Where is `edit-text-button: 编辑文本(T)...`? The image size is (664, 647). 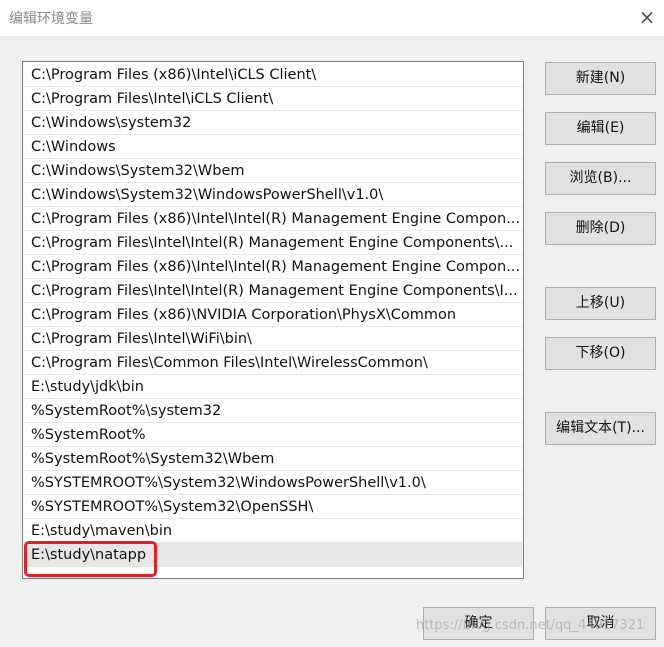
edit-text-button: 编辑文本(T)... is located at coordinates (600, 428).